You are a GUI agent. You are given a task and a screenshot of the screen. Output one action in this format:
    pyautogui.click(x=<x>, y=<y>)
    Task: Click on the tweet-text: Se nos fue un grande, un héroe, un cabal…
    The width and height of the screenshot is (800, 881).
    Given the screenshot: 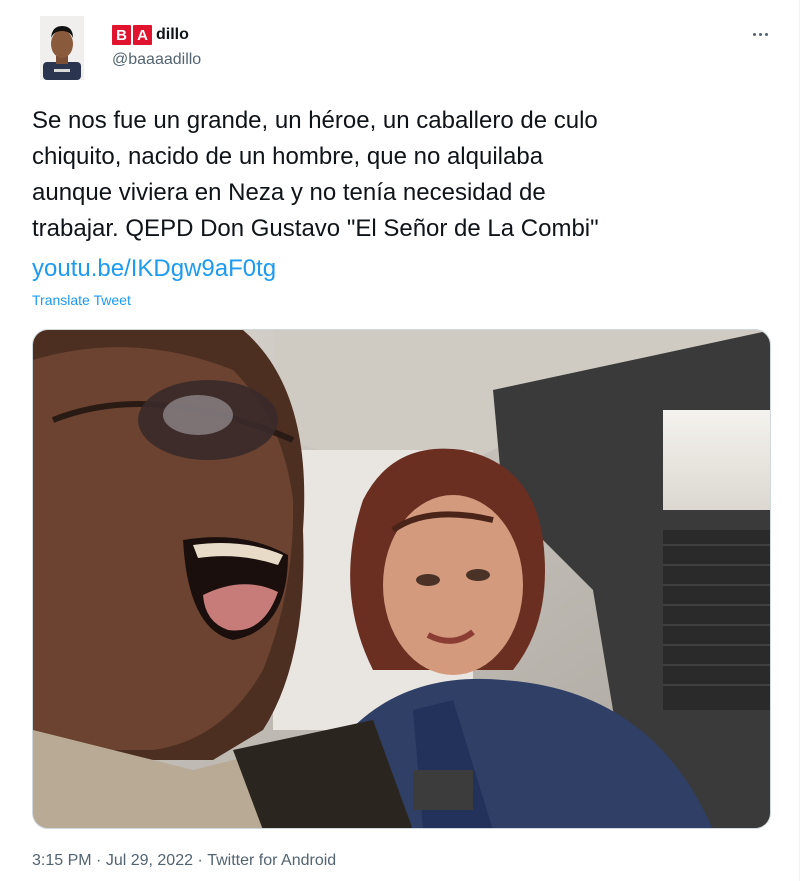 What is the action you would take?
    pyautogui.click(x=315, y=174)
    